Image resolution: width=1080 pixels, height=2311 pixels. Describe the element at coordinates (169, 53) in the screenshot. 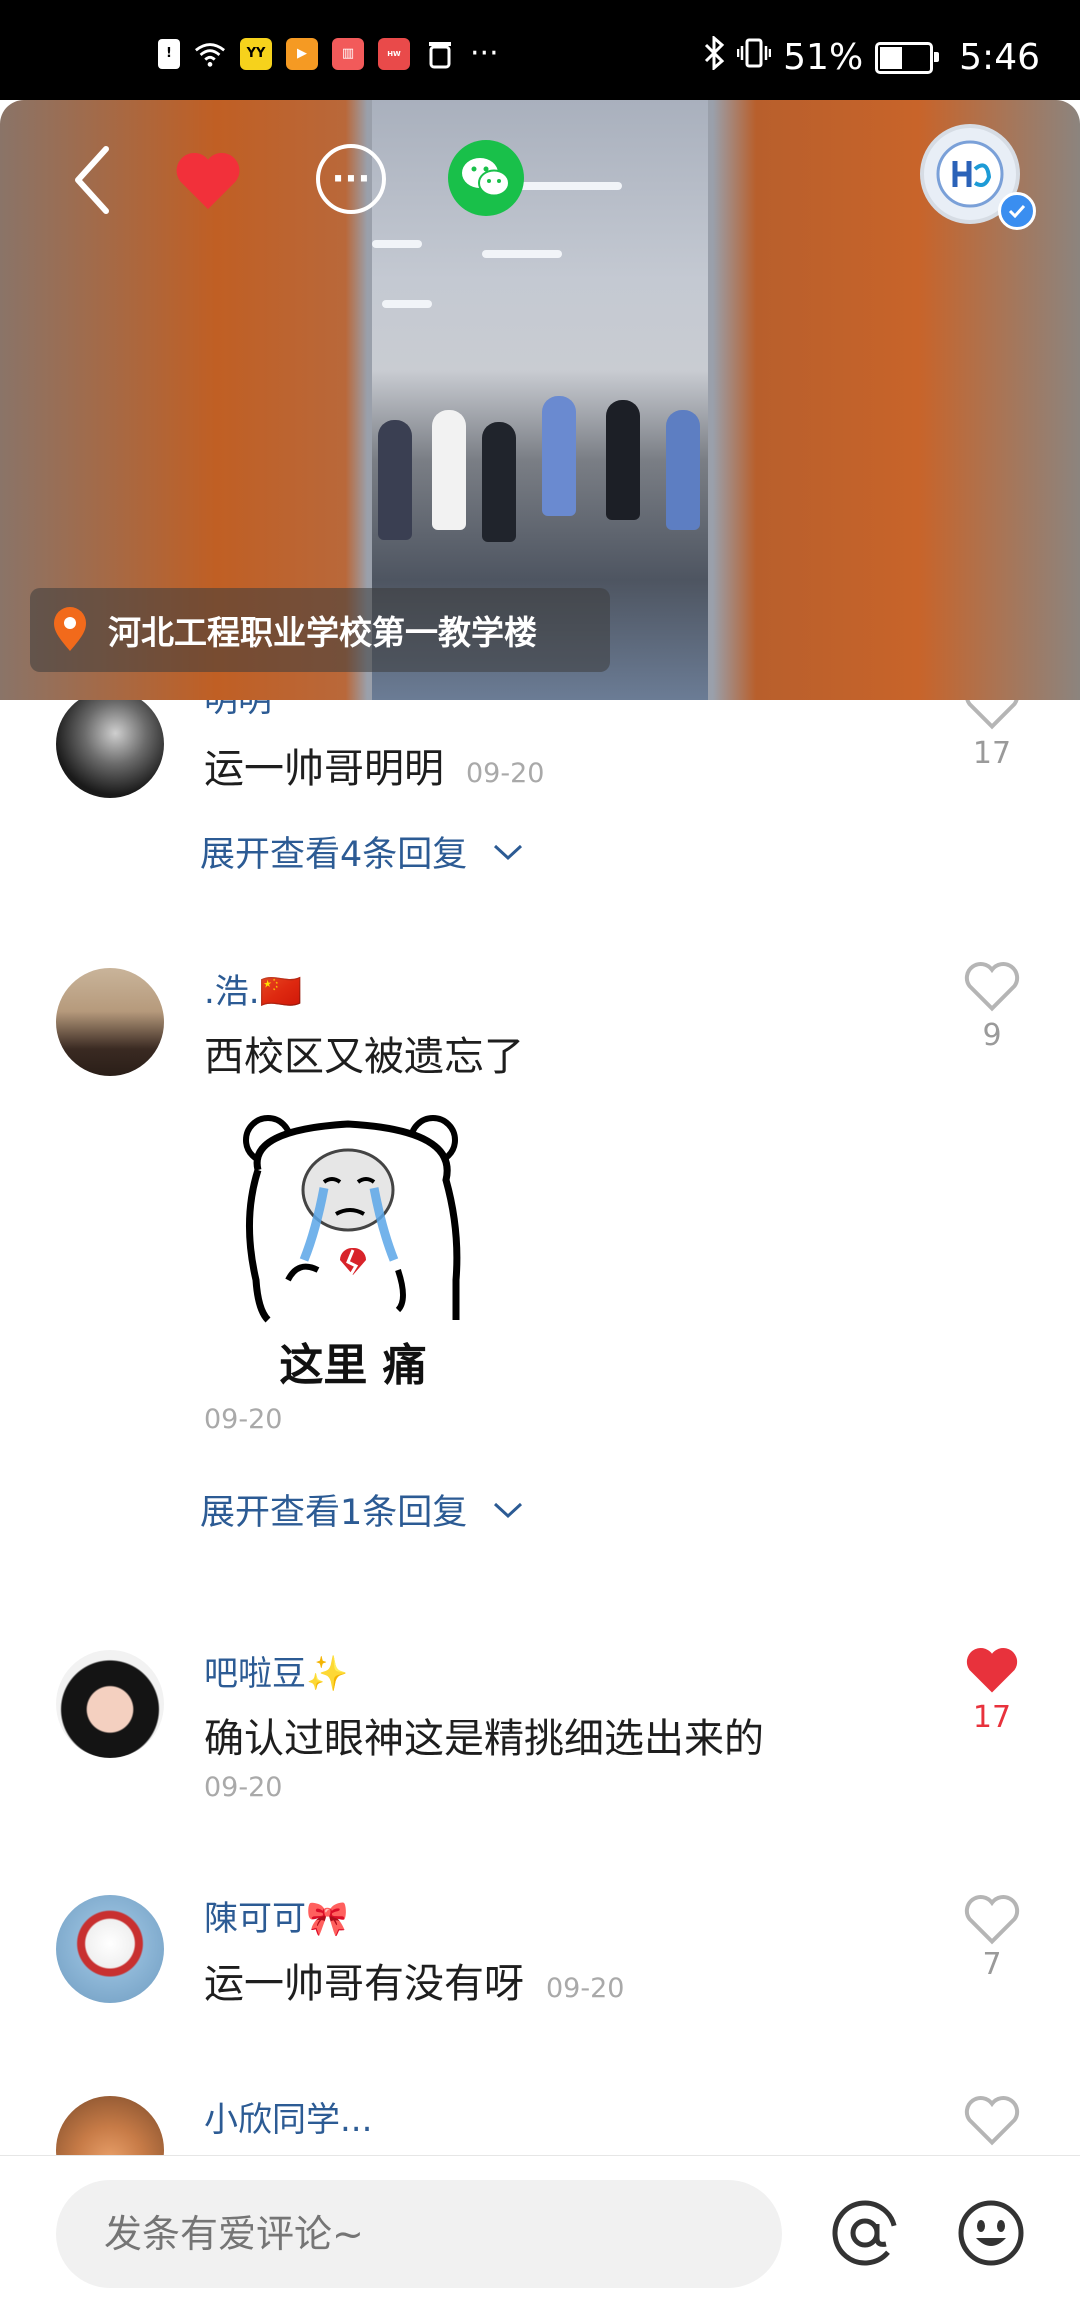

I see `sim-icon: !` at that location.